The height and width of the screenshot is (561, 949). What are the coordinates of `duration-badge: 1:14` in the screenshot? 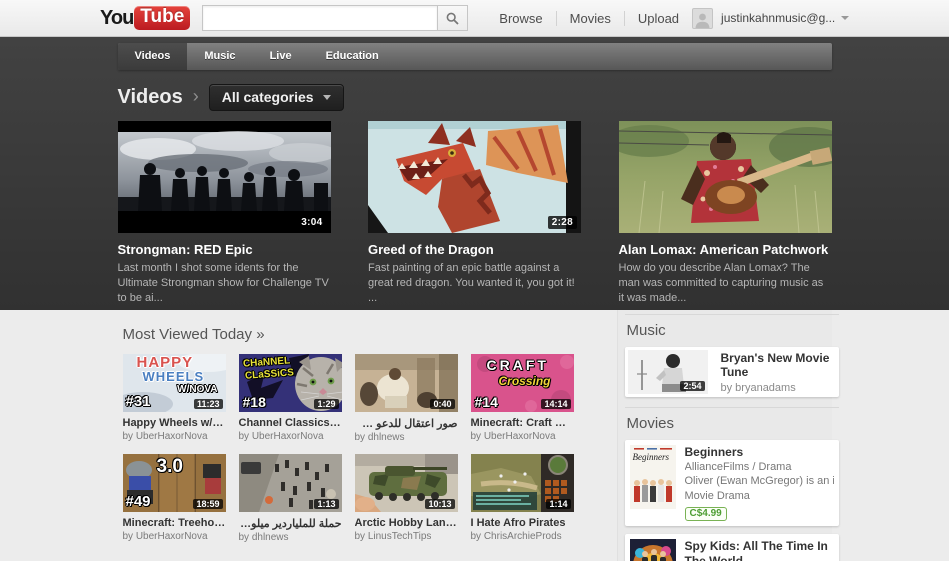 It's located at (558, 504).